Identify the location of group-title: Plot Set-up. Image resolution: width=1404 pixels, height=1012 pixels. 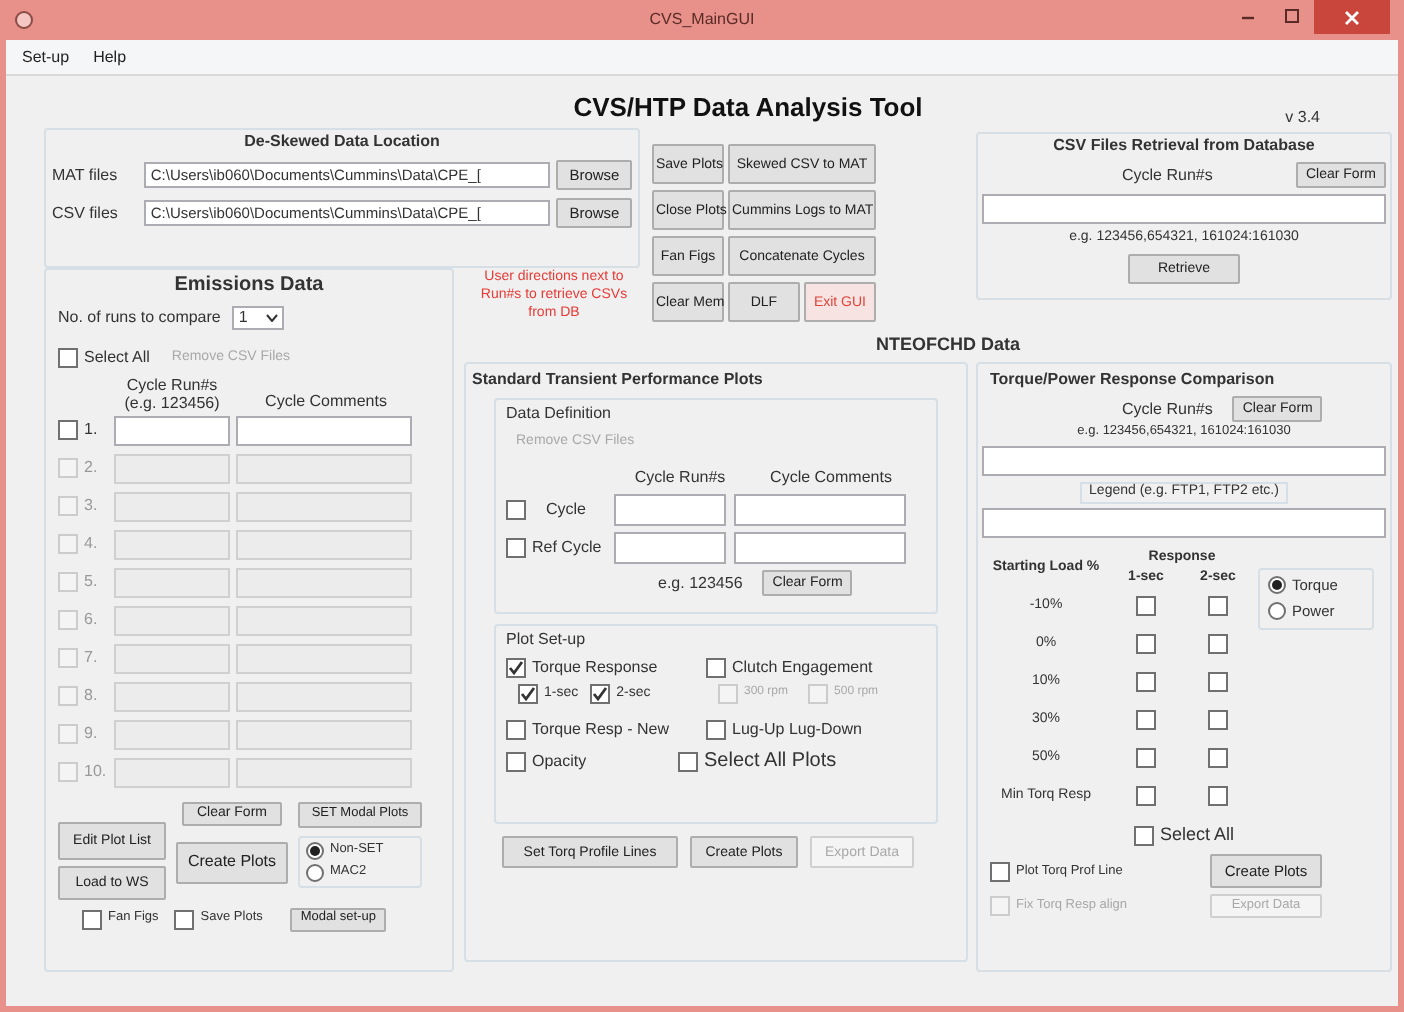
(547, 640).